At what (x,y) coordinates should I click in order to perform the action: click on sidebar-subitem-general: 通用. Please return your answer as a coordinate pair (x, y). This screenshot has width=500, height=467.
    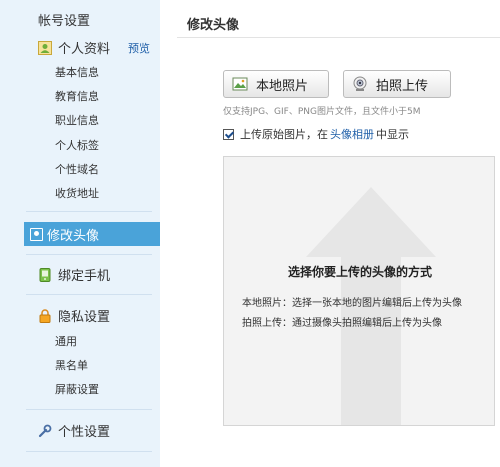
    Looking at the image, I should click on (66, 341).